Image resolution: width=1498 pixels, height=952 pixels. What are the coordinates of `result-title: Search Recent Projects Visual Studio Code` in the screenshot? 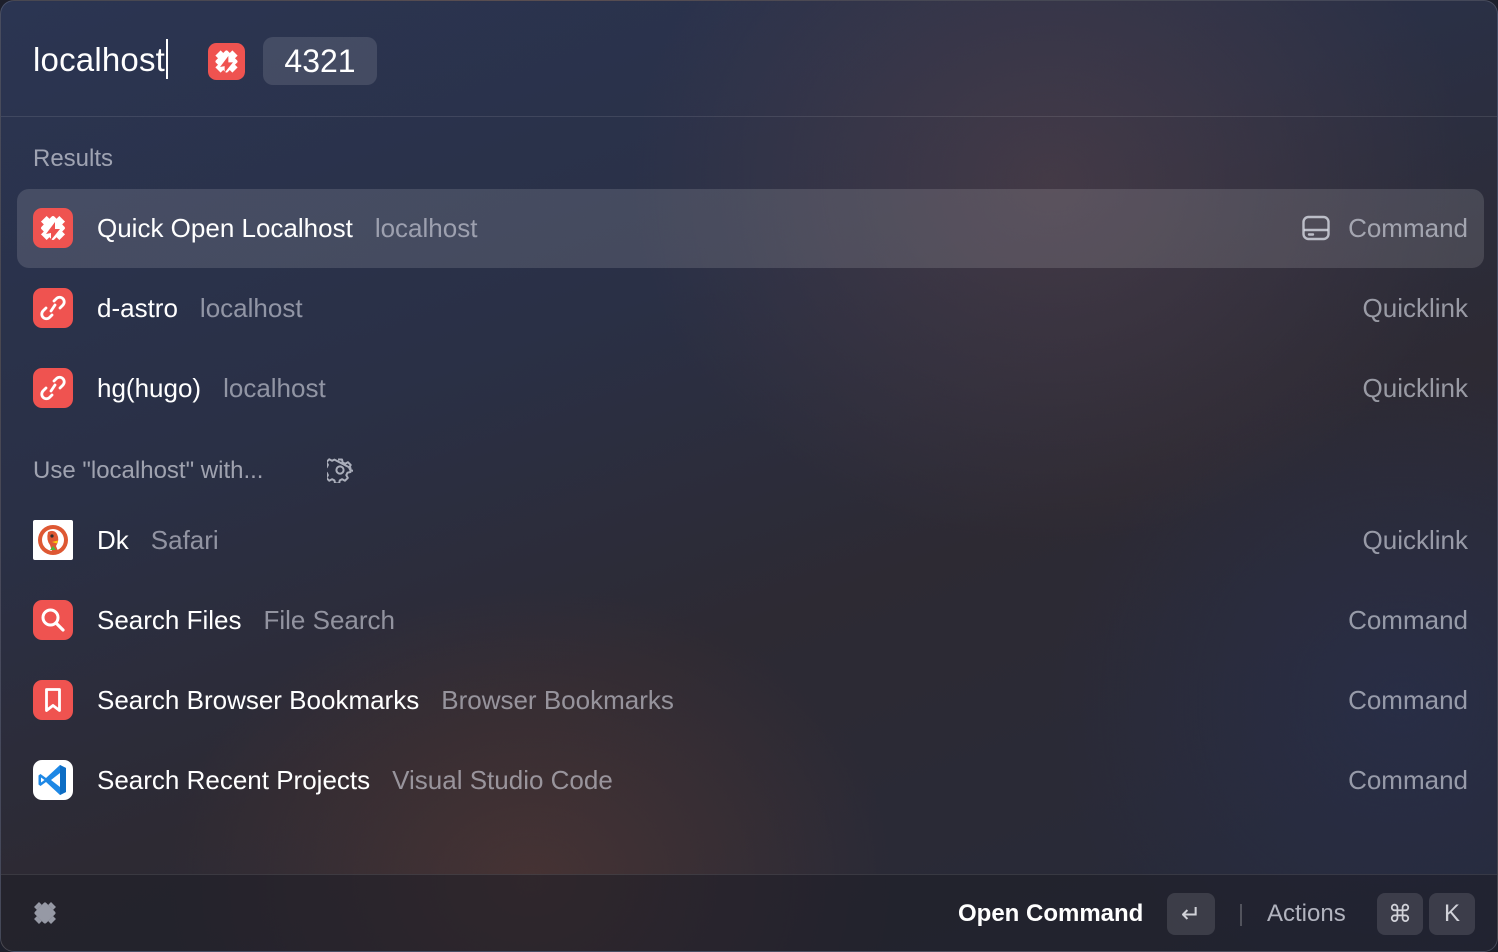 It's located at (355, 780).